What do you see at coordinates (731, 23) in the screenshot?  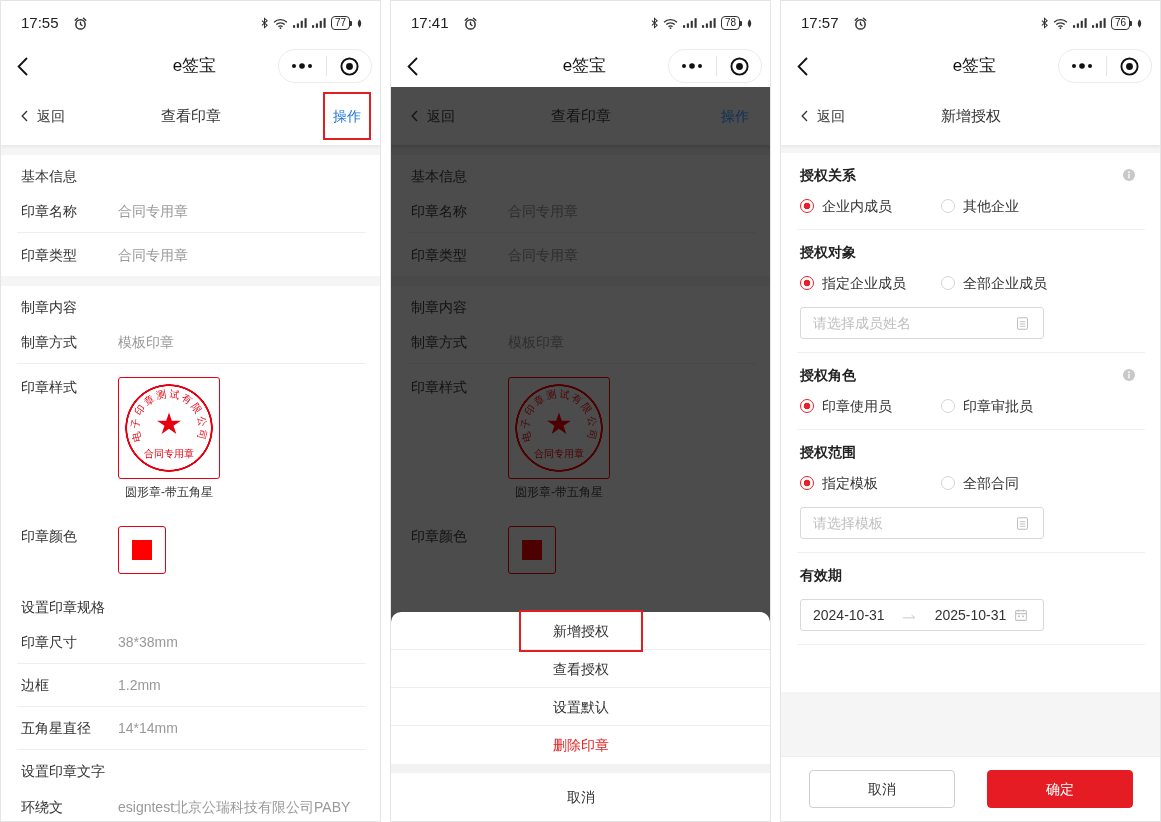 I see `battery-indicator: 78` at bounding box center [731, 23].